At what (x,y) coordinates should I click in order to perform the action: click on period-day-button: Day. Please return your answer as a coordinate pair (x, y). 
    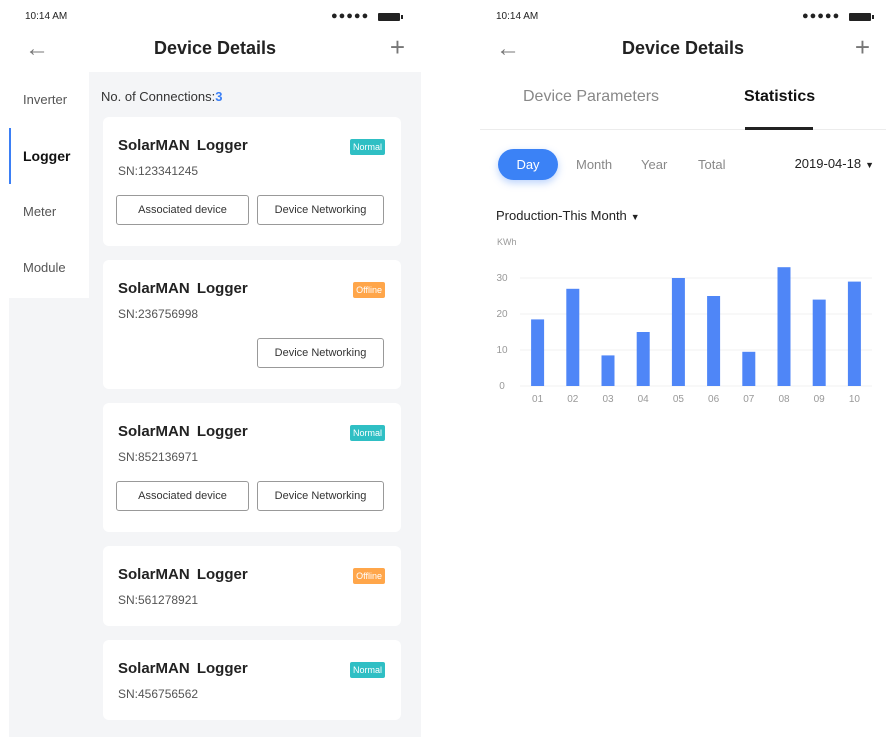
    Looking at the image, I should click on (528, 164).